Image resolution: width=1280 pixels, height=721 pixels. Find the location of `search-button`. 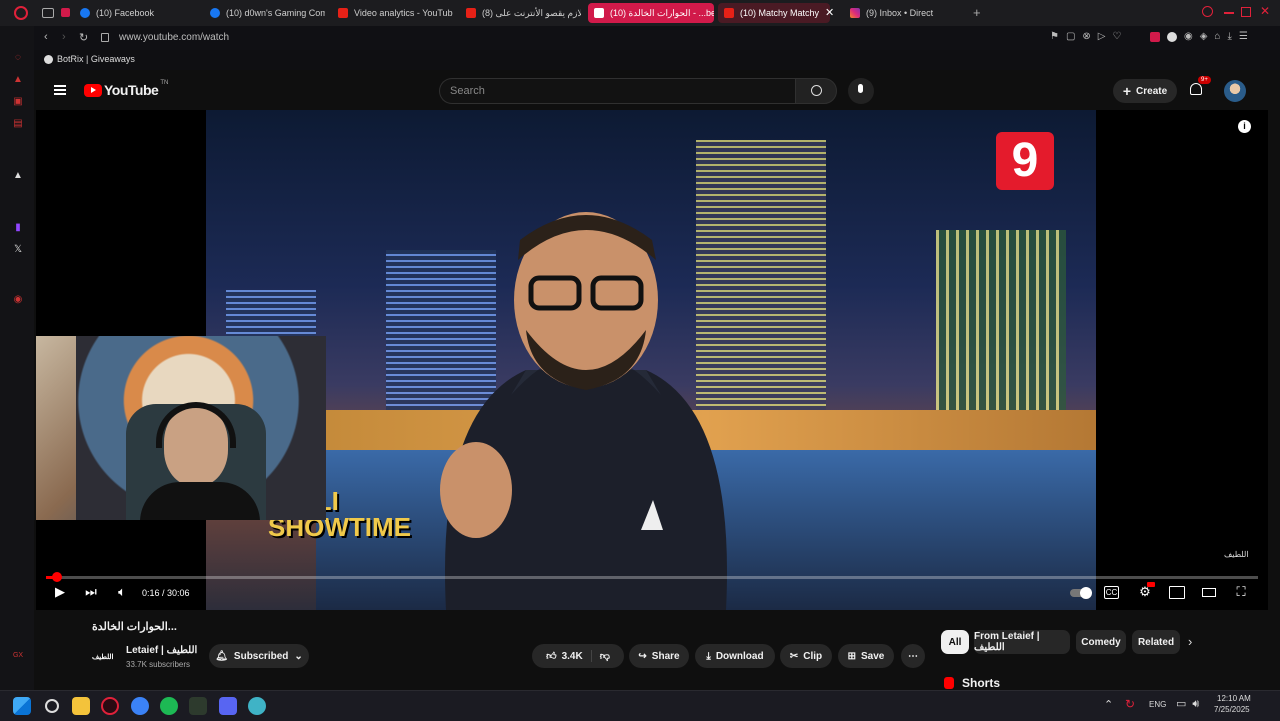

search-button is located at coordinates (816, 91).